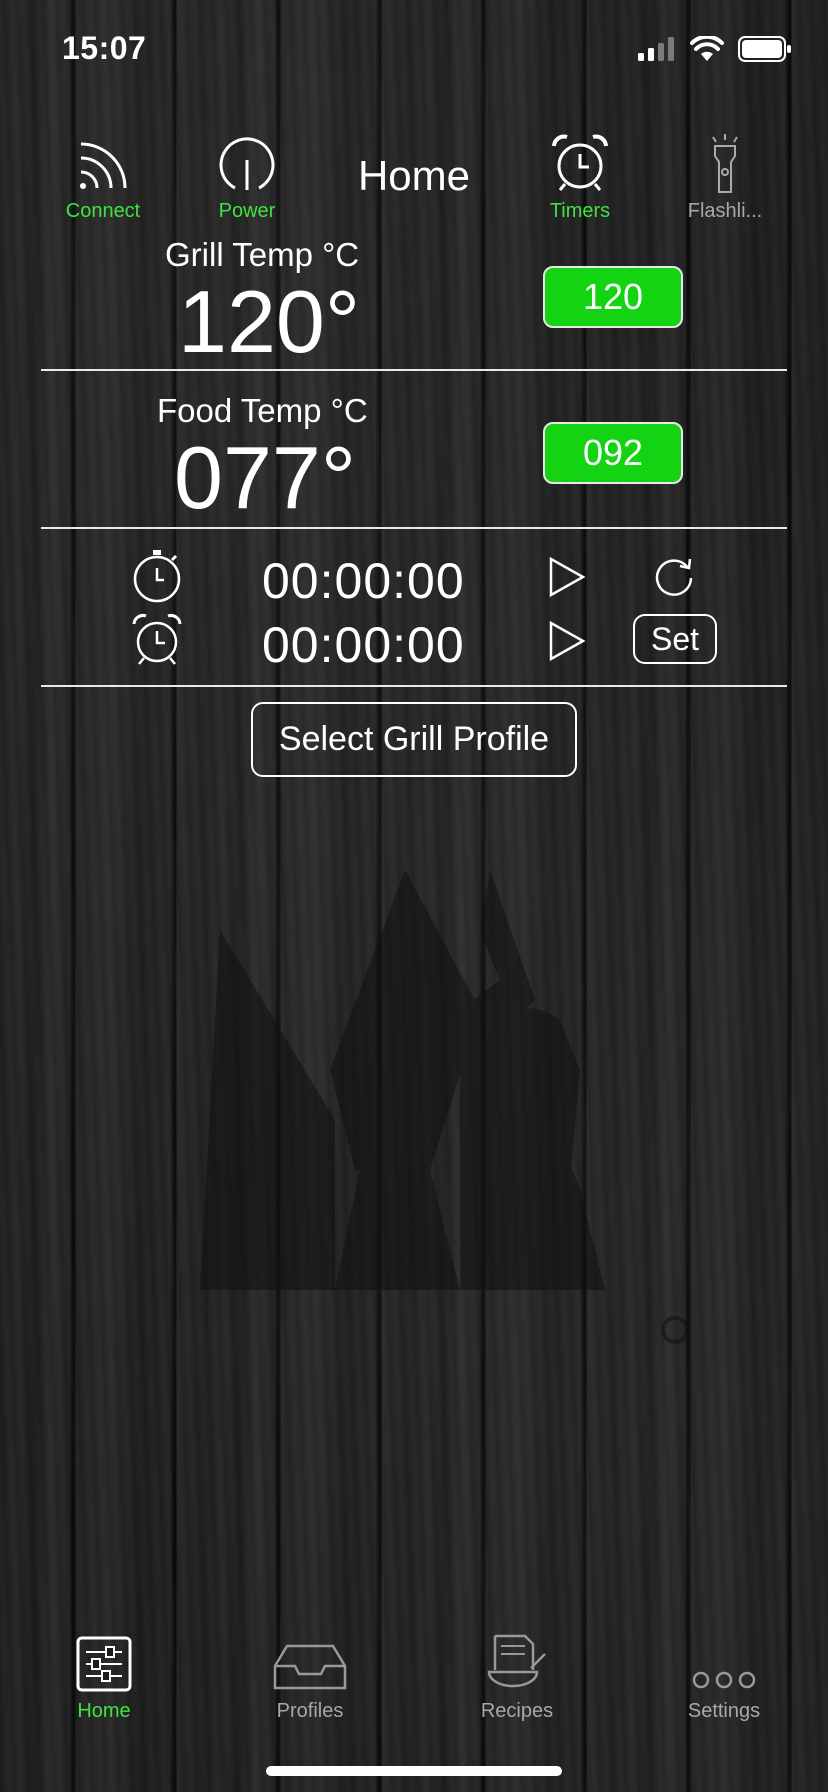 The width and height of the screenshot is (828, 1792). I want to click on tab-recipes-label: Recipes, so click(517, 1711).